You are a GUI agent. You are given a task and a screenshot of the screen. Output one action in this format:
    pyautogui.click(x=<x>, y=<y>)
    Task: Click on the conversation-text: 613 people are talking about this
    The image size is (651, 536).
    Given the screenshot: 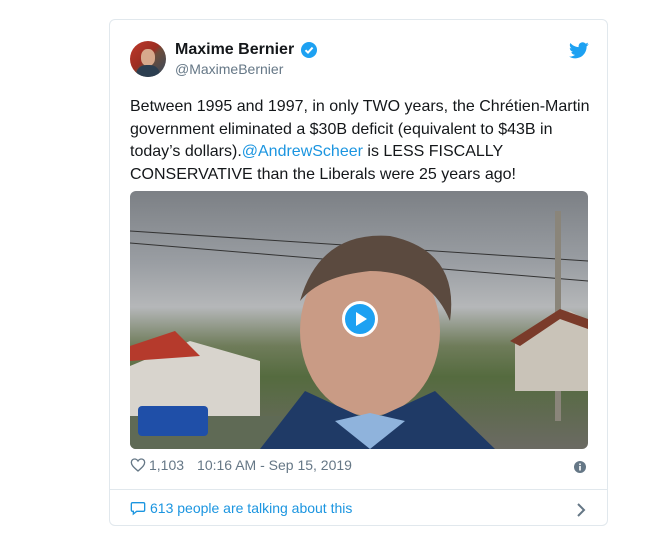 What is the action you would take?
    pyautogui.click(x=251, y=508)
    